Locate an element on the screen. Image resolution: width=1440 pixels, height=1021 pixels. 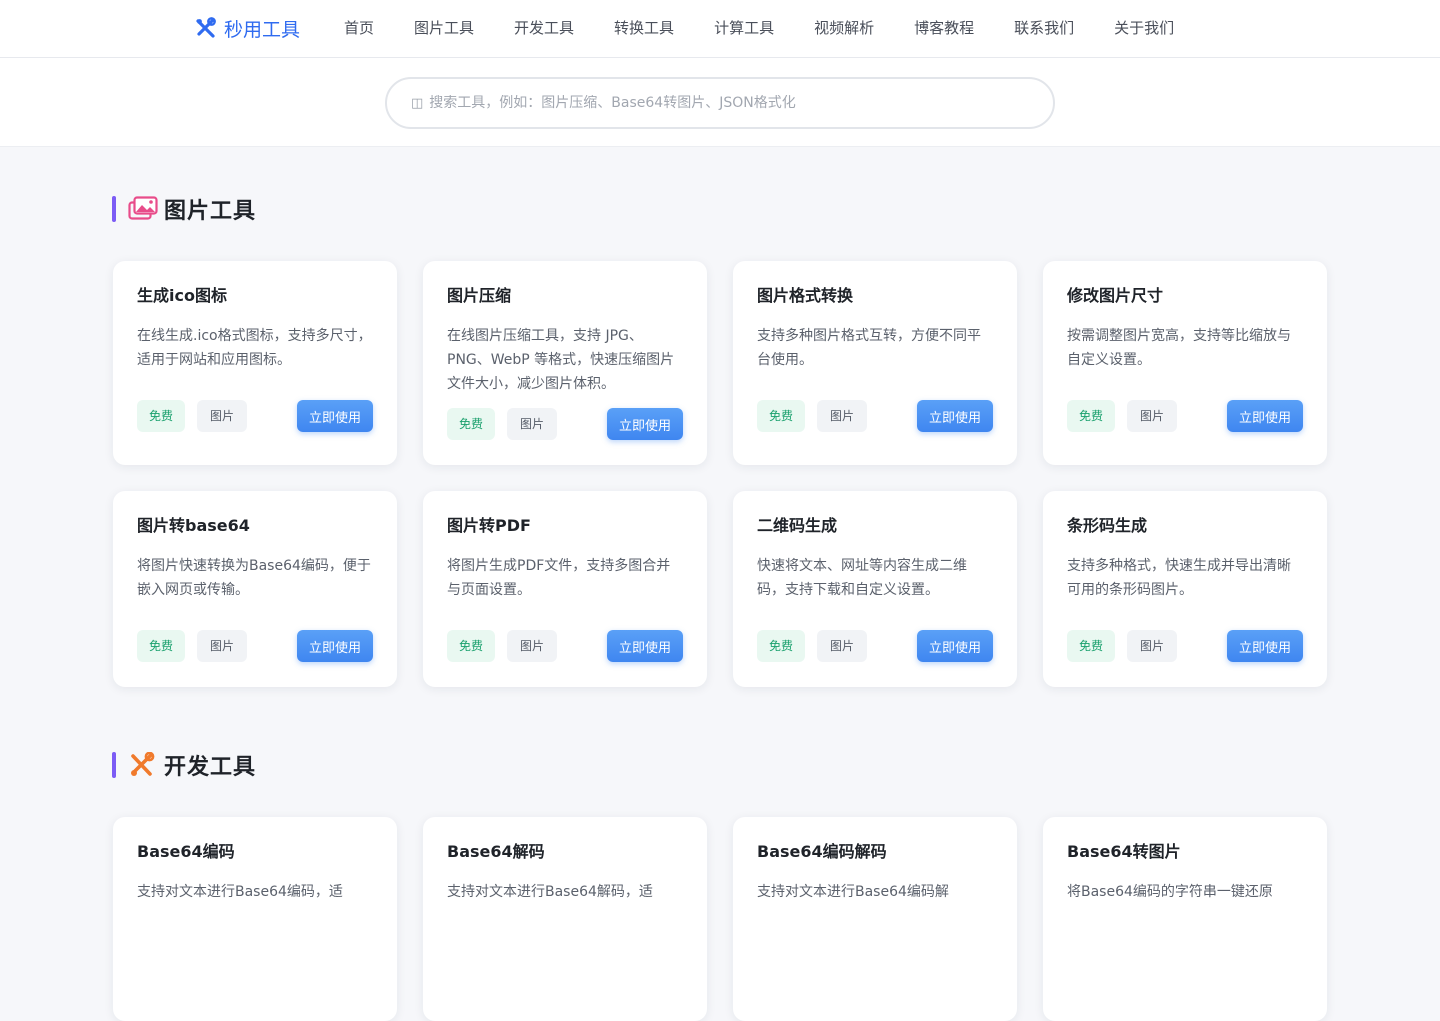
section-header-image-tools: 图片工具 is located at coordinates (184, 209).